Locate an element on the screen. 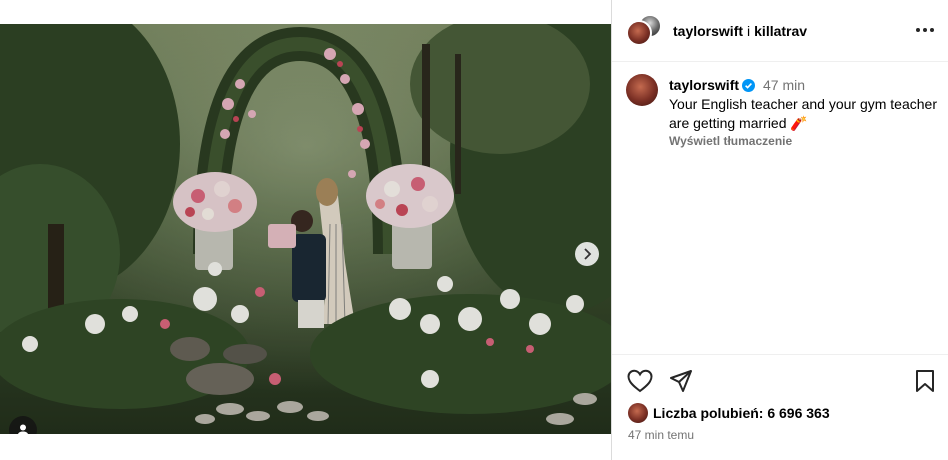 This screenshot has height=460, width=948. bookmark-icon is located at coordinates (925, 381).